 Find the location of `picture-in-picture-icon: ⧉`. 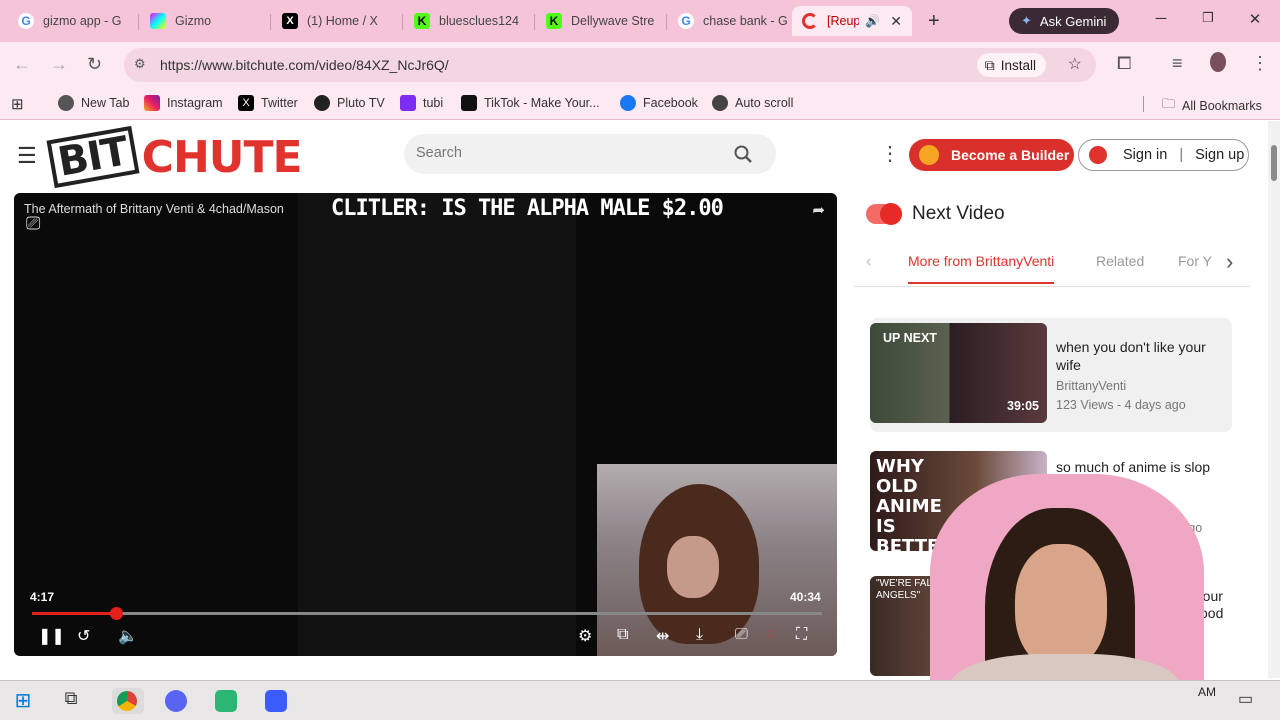

picture-in-picture-icon: ⧉ is located at coordinates (622, 635).